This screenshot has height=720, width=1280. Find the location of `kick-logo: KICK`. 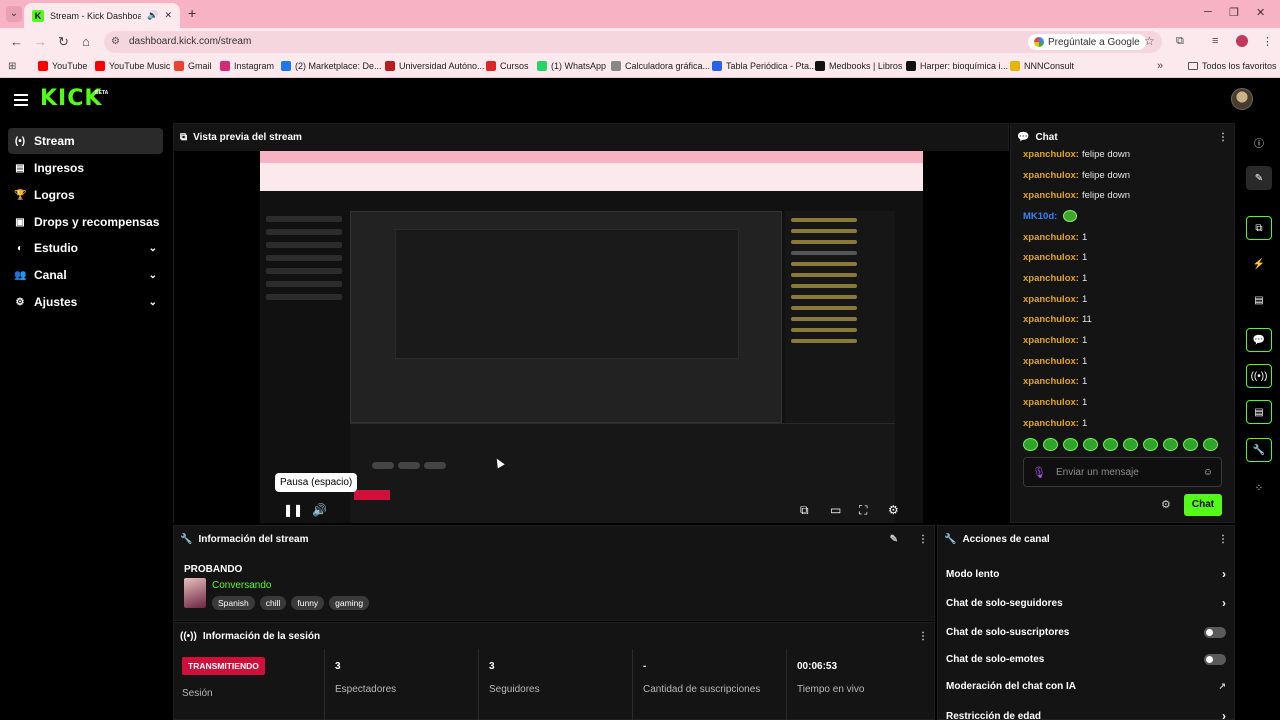

kick-logo: KICK is located at coordinates (71, 98).